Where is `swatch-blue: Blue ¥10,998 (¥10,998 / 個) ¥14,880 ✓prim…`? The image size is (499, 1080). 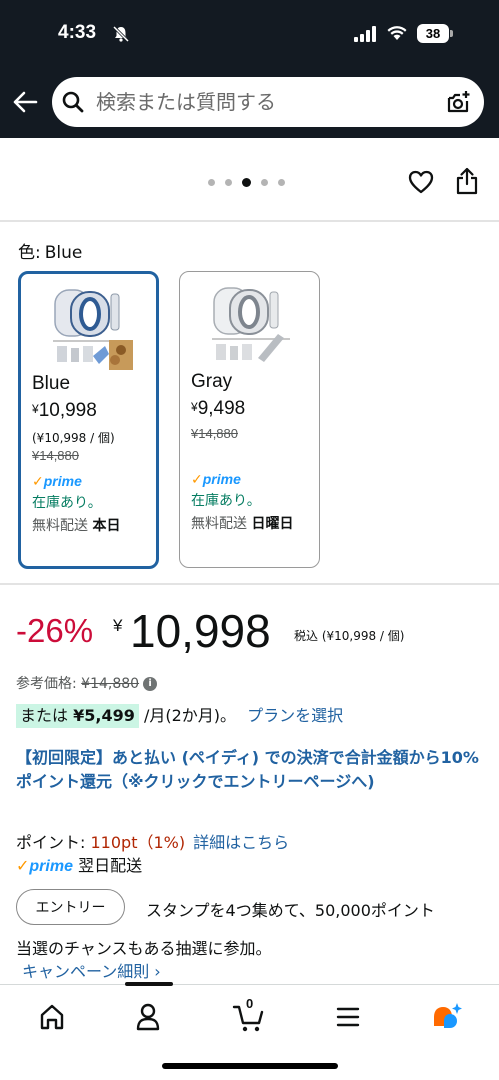 swatch-blue: Blue ¥10,998 (¥10,998 / 個) ¥14,880 ✓prim… is located at coordinates (88, 420).